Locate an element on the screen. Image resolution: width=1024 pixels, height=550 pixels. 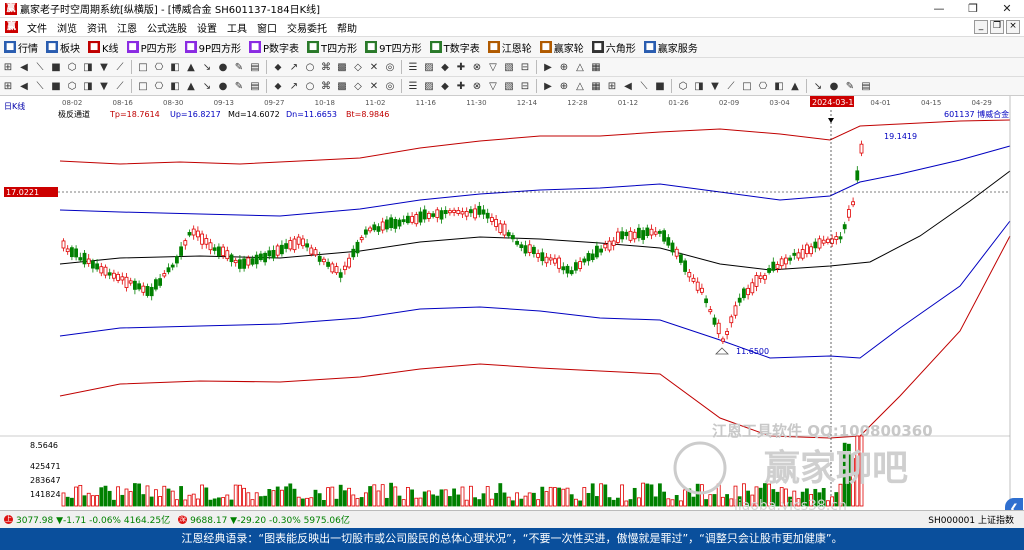
toolbar-p-table-button: ■ P数字表 is located at coordinates (274, 47).